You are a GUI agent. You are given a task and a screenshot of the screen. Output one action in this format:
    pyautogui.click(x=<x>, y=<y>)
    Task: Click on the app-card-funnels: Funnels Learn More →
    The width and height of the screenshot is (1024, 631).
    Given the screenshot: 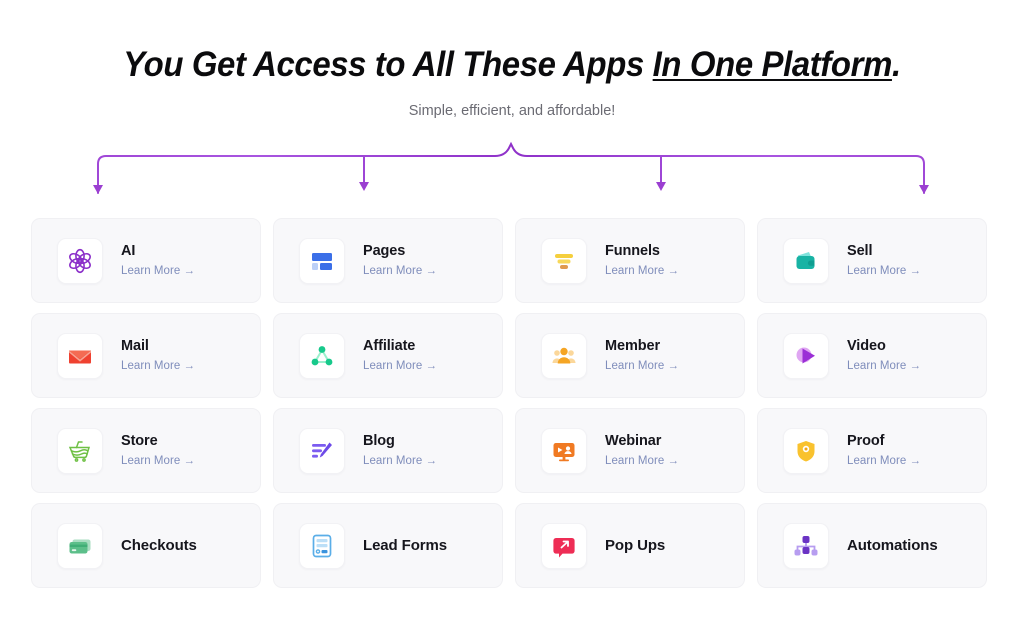 What is the action you would take?
    pyautogui.click(x=630, y=260)
    